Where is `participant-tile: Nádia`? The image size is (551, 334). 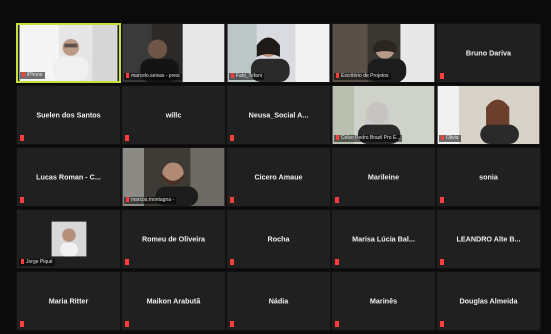
participant-tile: Nádia is located at coordinates (278, 301).